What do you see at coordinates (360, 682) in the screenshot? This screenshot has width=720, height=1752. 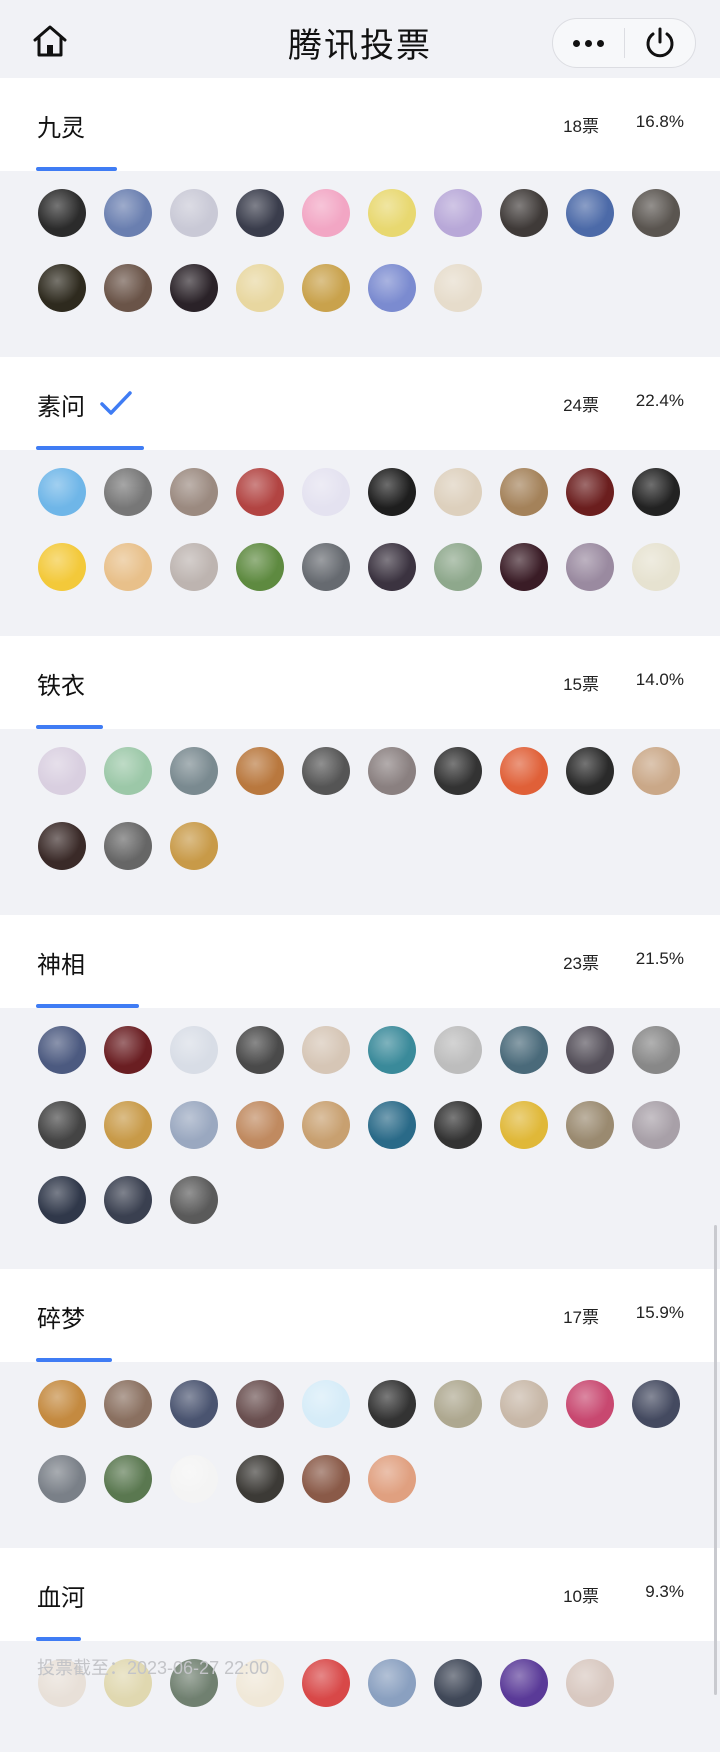 I see `vote-option-header: 铁衣 15票 14.0%` at bounding box center [360, 682].